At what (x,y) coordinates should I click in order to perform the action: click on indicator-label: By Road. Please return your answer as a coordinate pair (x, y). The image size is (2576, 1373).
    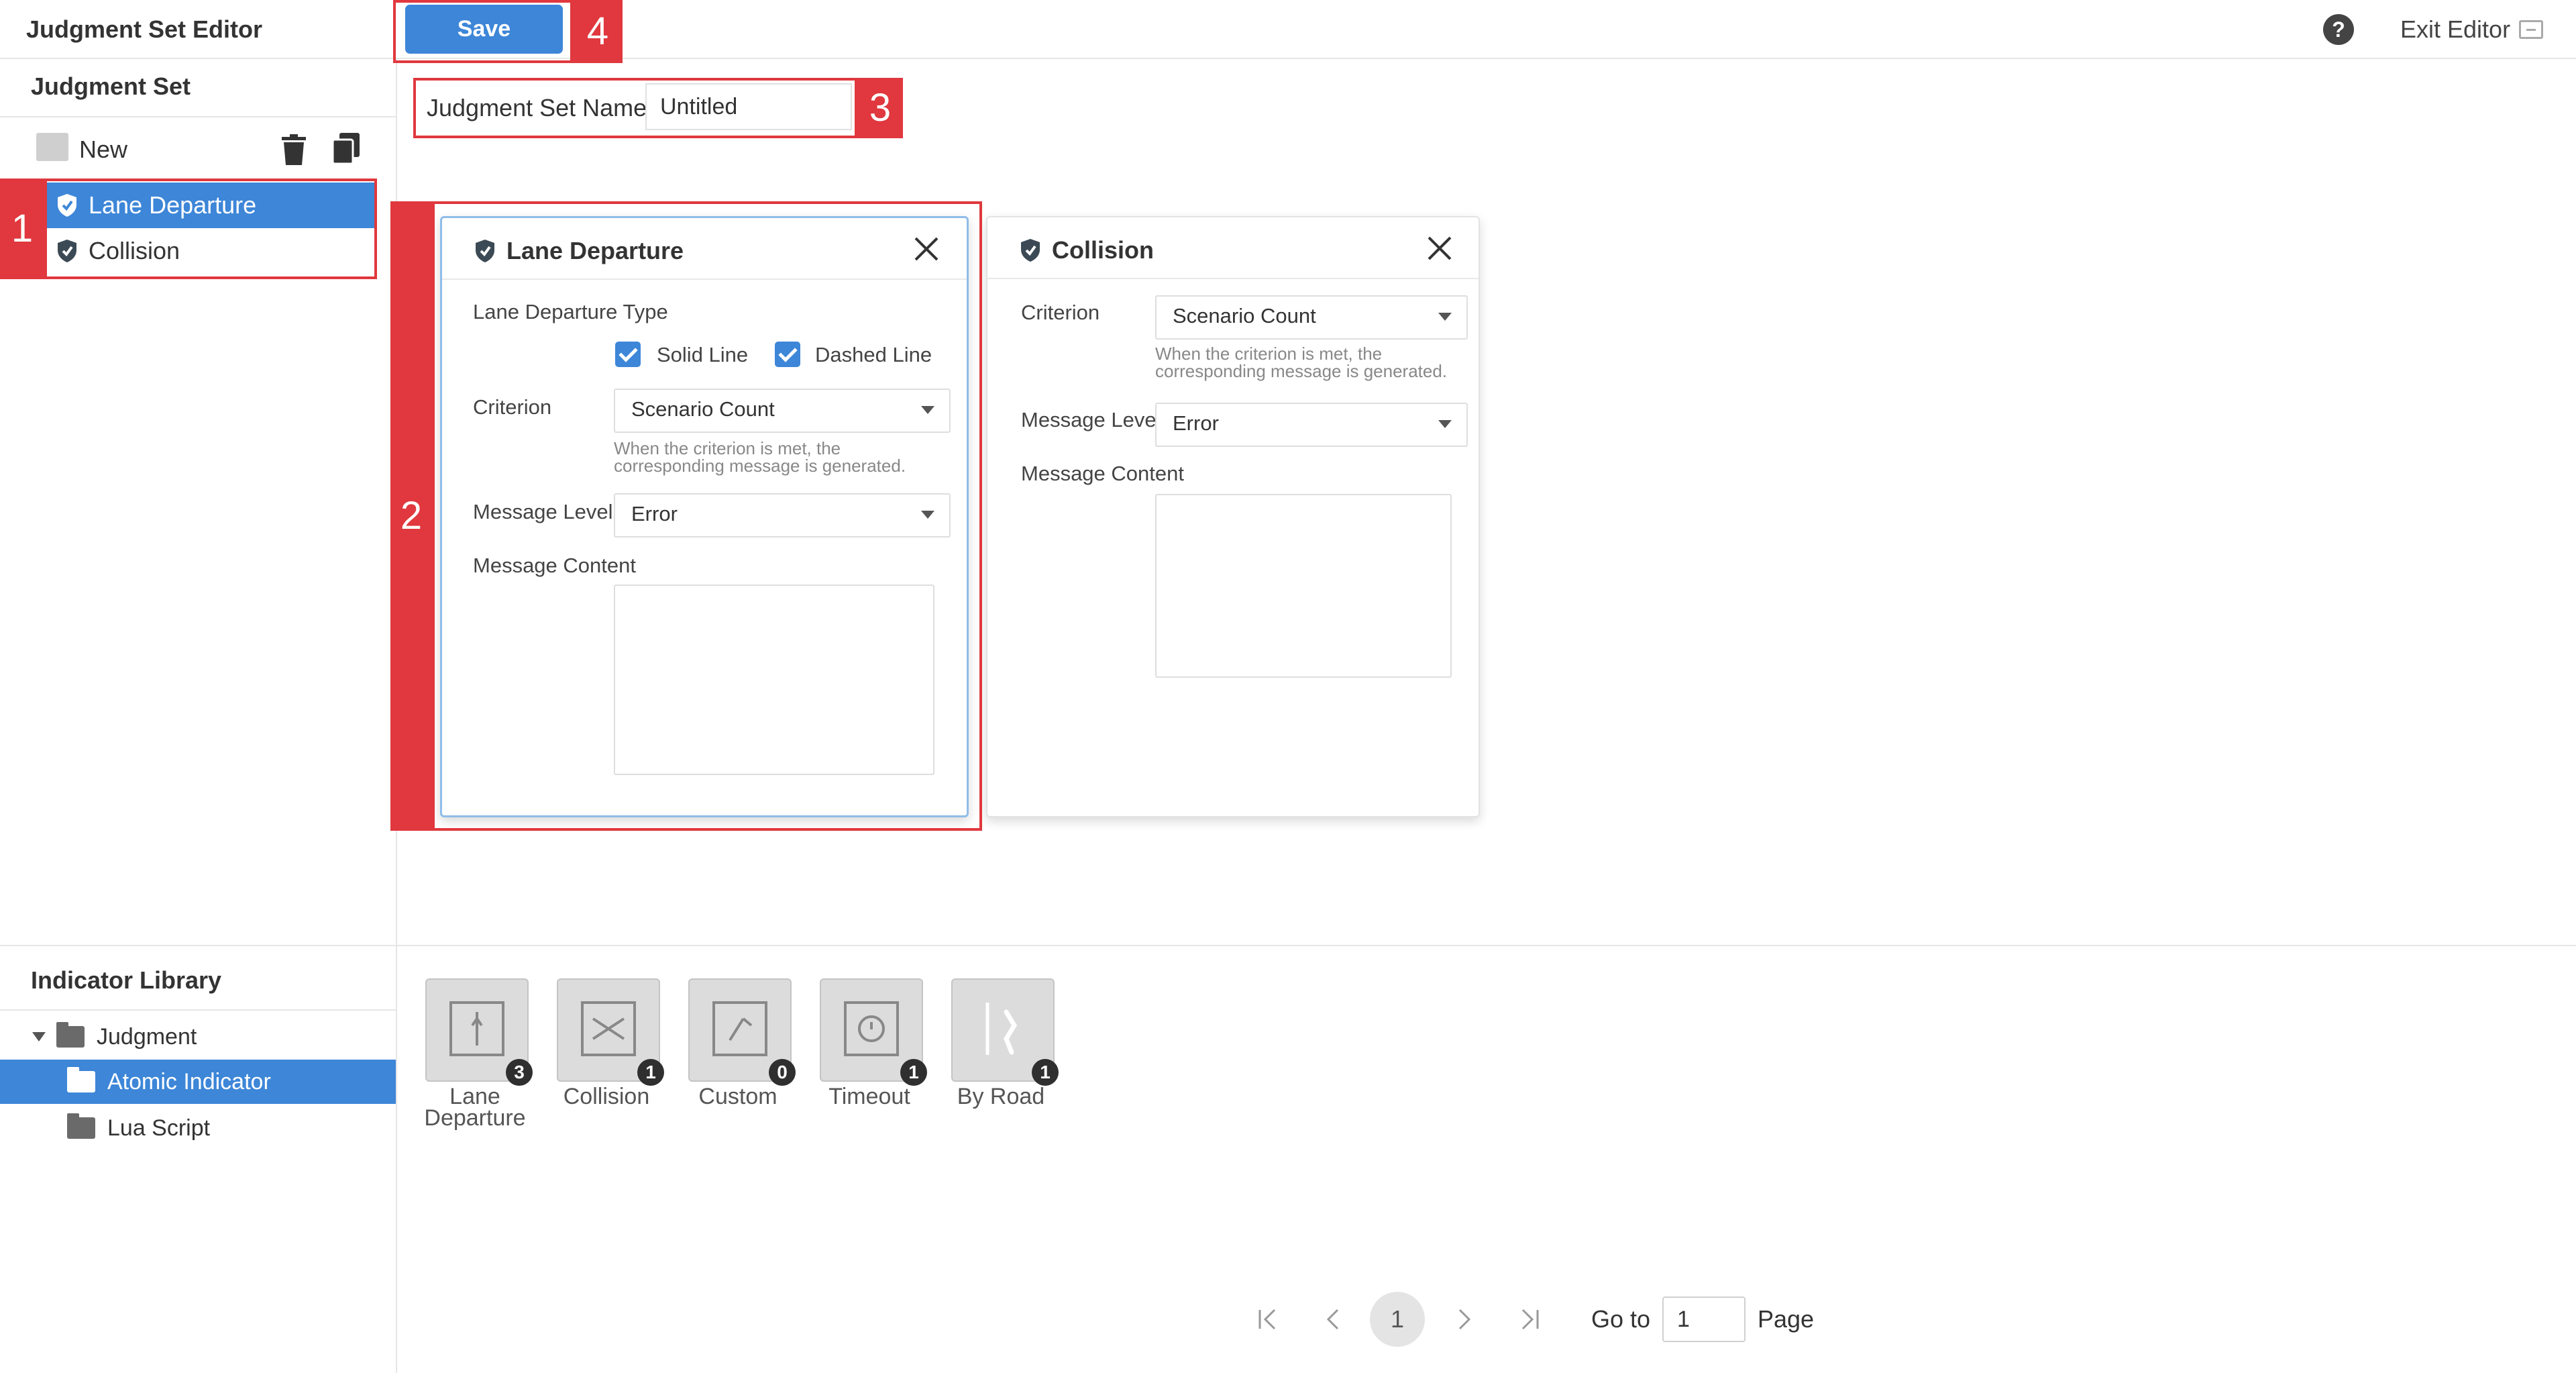
    Looking at the image, I should click on (1001, 1096).